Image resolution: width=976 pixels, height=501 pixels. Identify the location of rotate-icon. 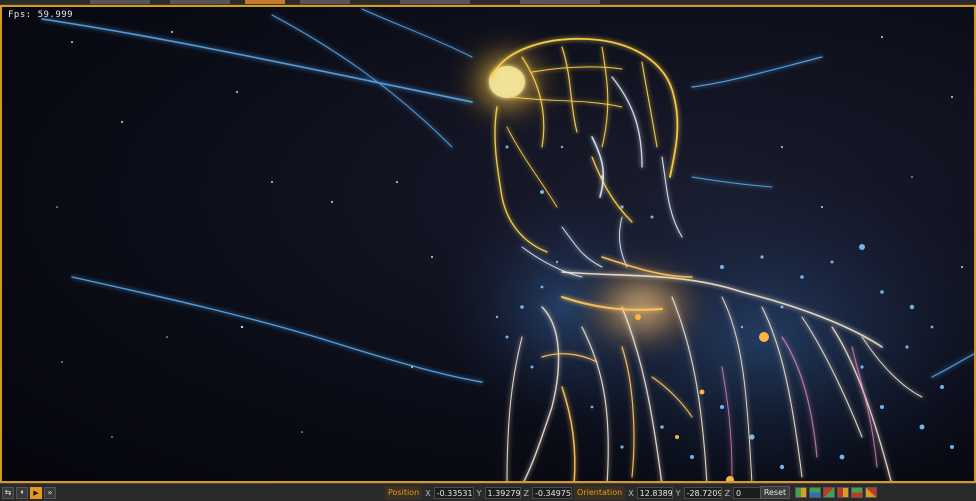
(829, 492).